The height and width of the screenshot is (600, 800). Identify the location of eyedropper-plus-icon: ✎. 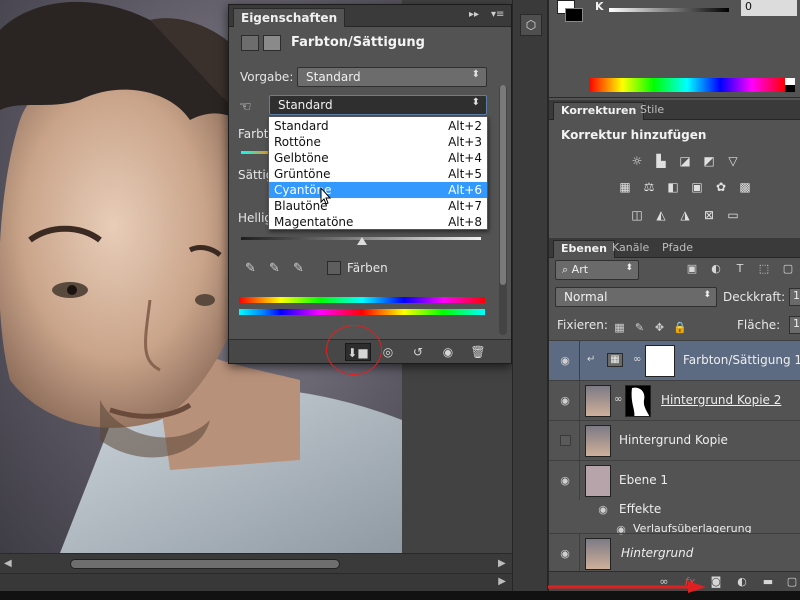
(277, 269).